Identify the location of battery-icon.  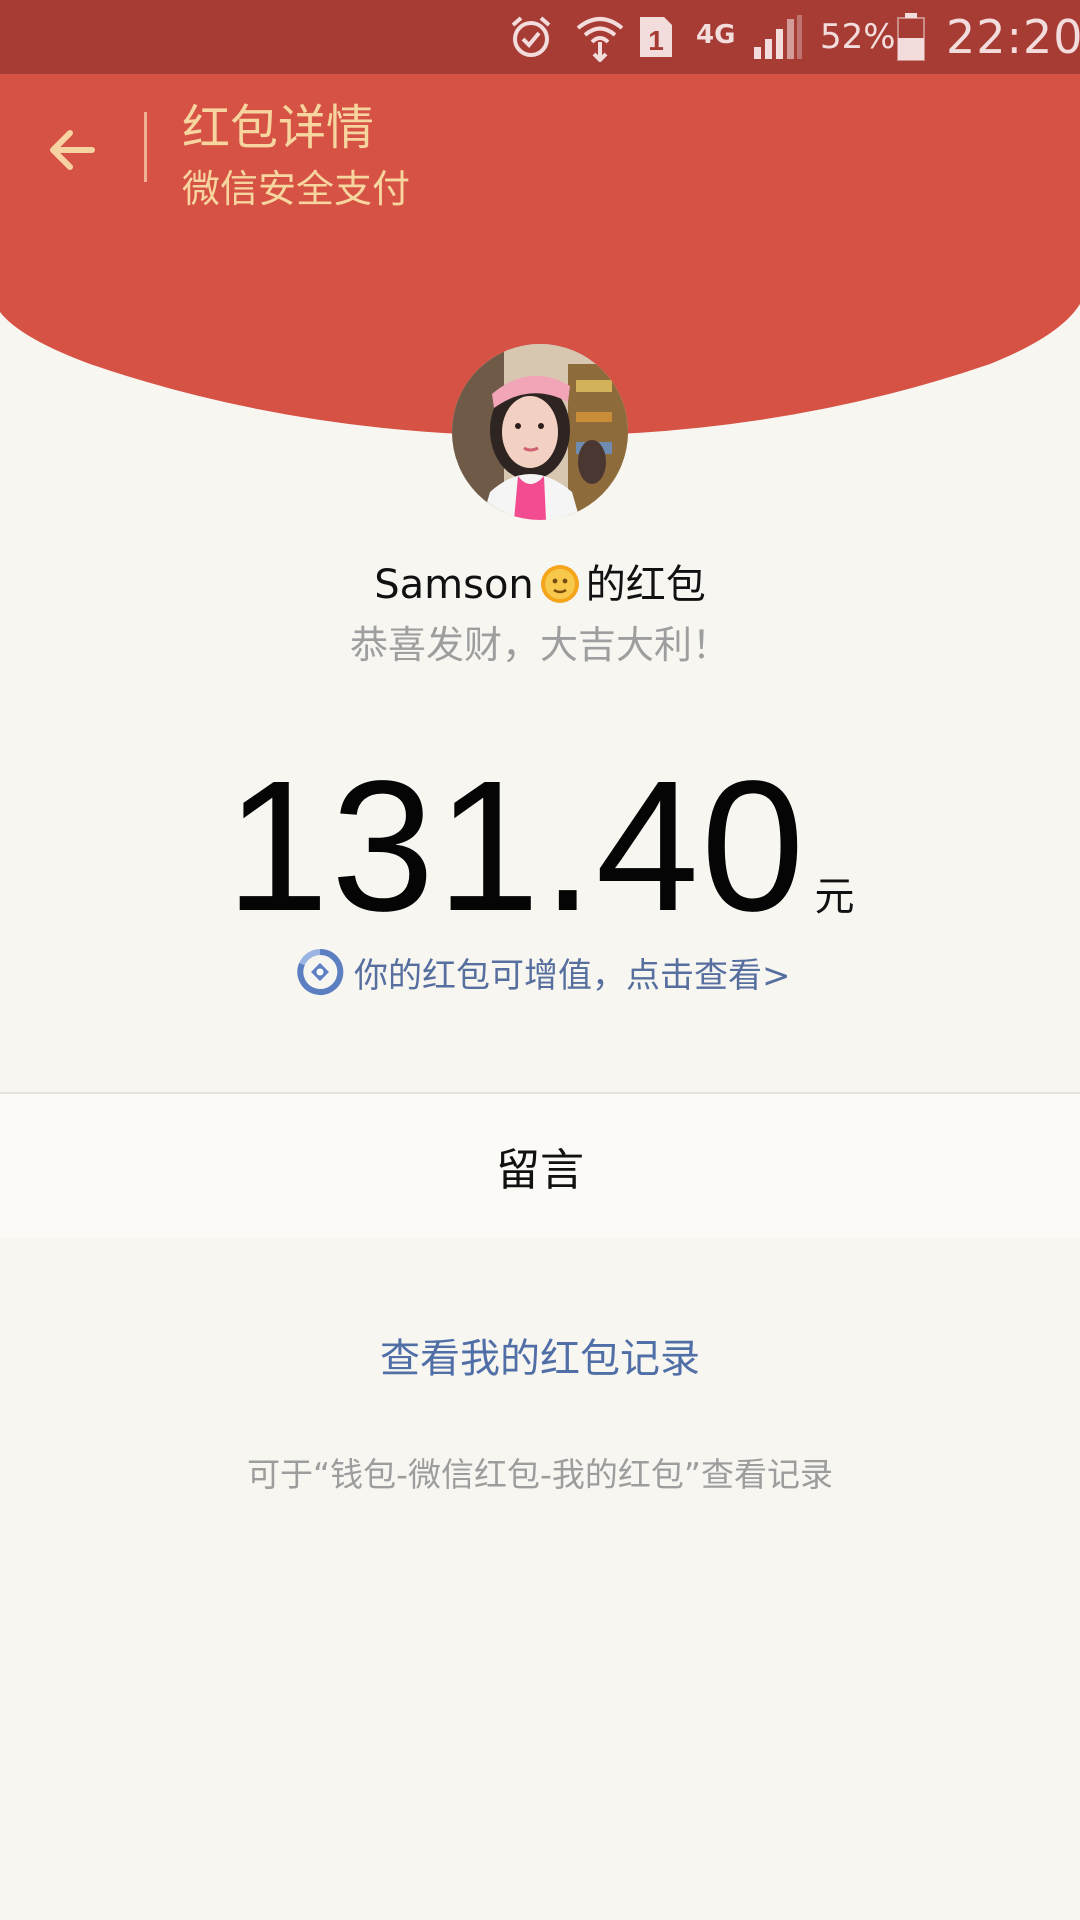
(912, 37).